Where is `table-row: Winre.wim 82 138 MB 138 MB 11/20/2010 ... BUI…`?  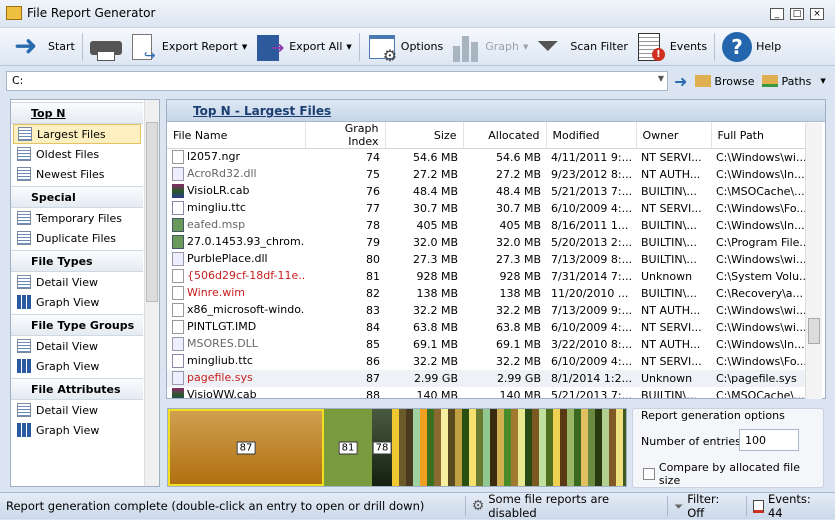
table-row: Winre.wim 82 138 MB 138 MB 11/20/2010 ... BUI… is located at coordinates (487, 293).